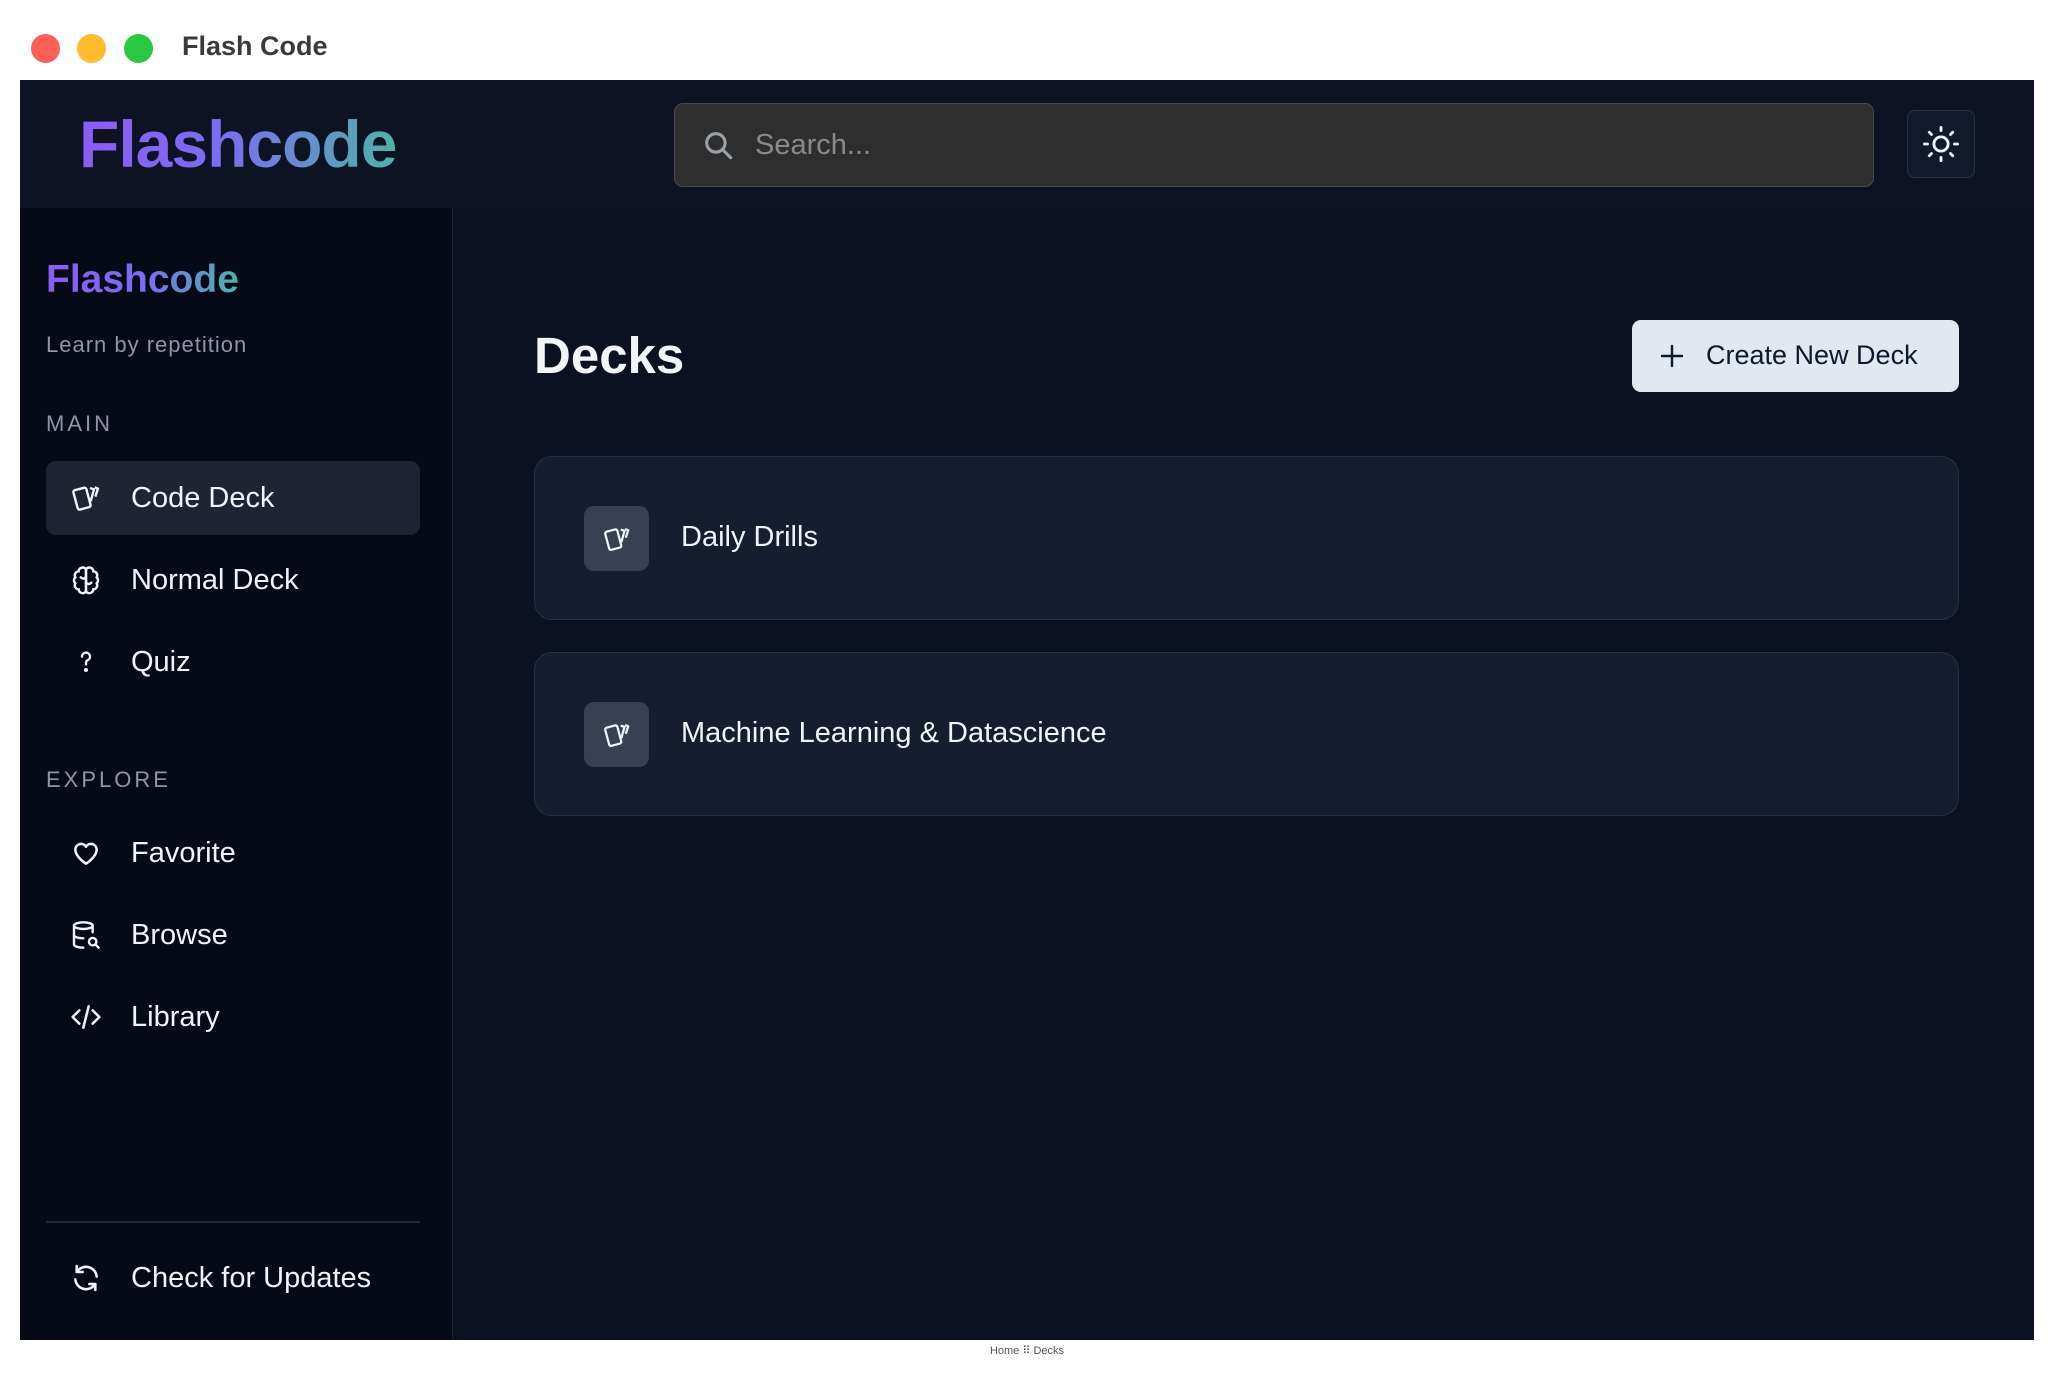 This screenshot has height=1400, width=2054. I want to click on sidebar-item-label: Browse, so click(179, 934).